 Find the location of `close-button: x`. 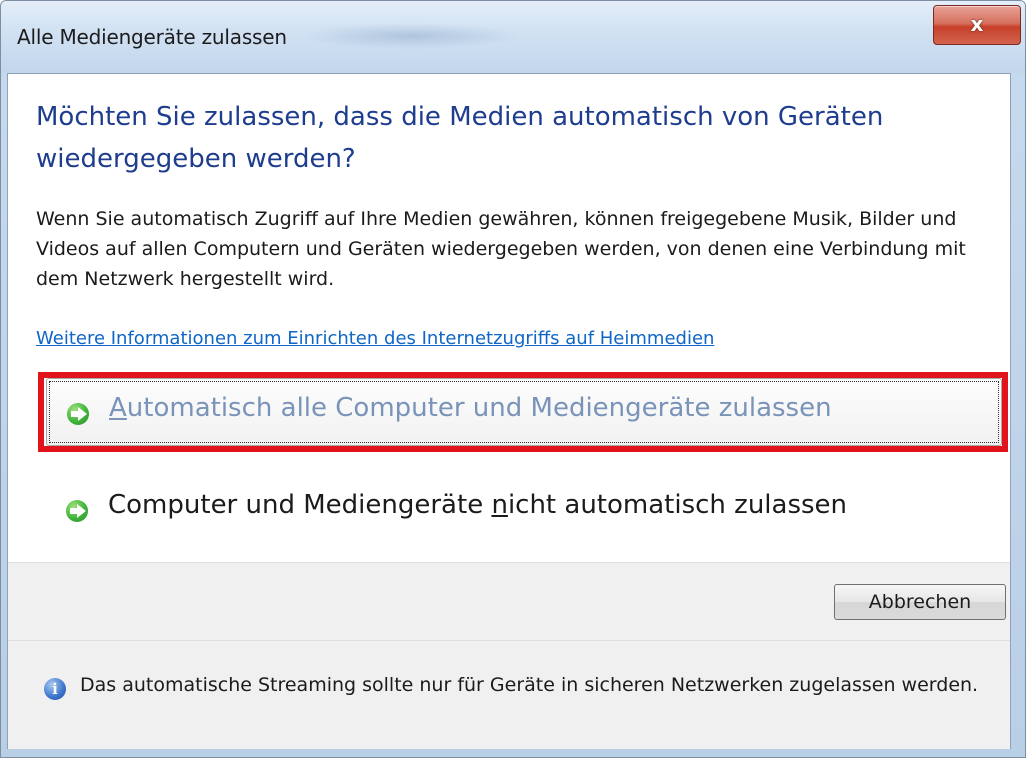

close-button: x is located at coordinates (977, 25).